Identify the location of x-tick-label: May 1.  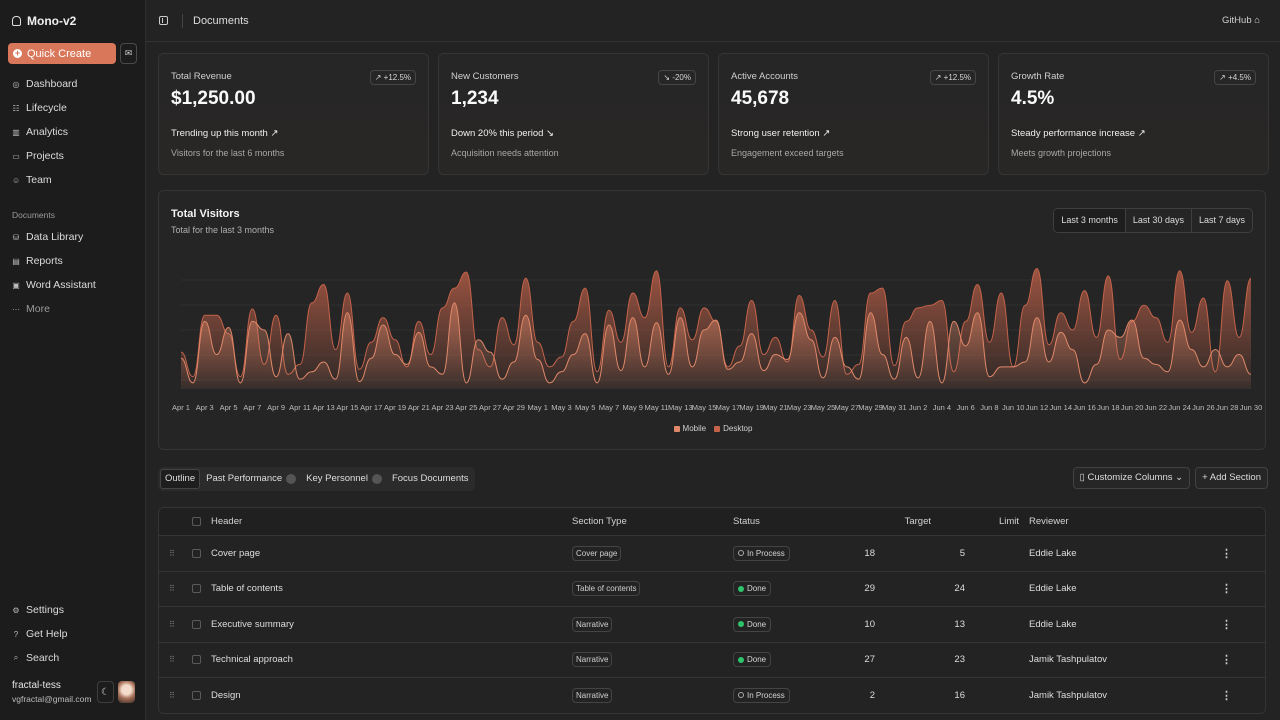
(537, 407).